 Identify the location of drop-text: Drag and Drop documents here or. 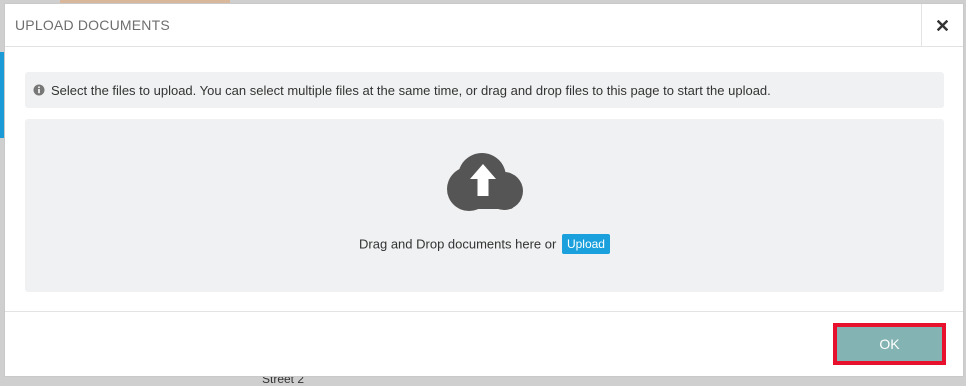
(458, 244).